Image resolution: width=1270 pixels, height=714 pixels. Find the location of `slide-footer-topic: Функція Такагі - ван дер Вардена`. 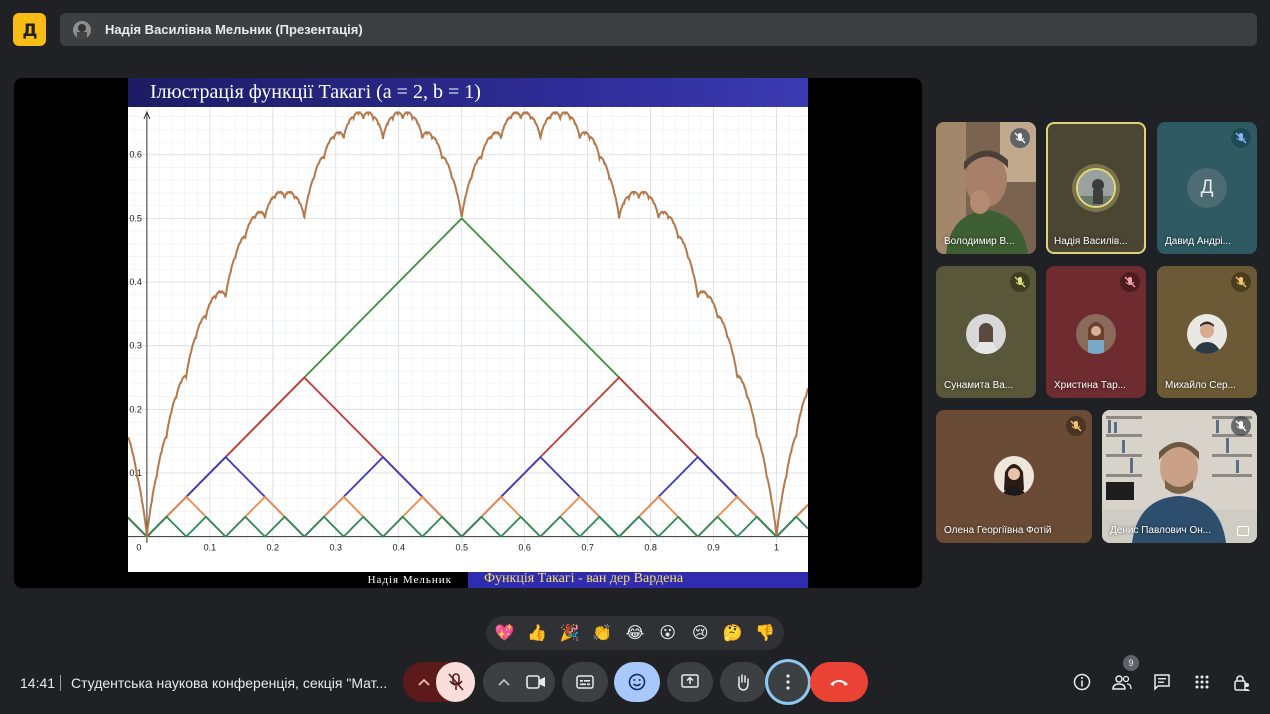

slide-footer-topic: Функція Такагі - ван дер Вардена is located at coordinates (638, 579).